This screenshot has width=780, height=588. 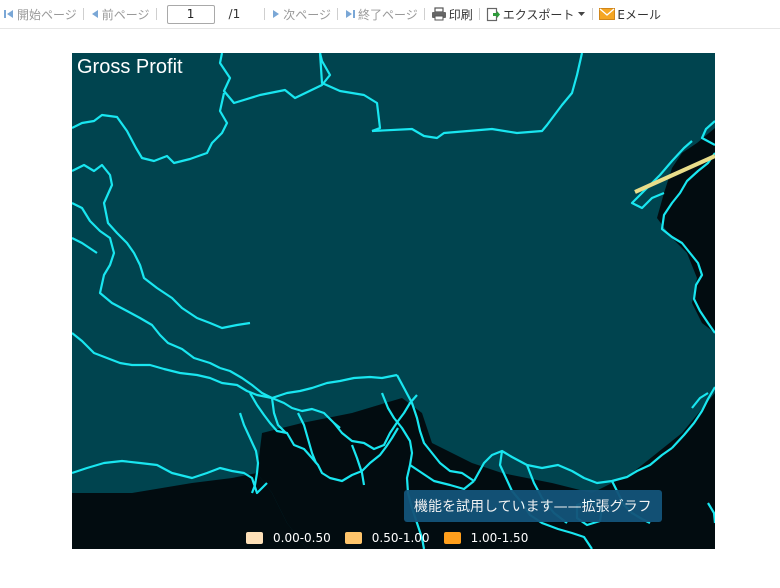 I want to click on prev-page-label: 前ページ, so click(x=125, y=14).